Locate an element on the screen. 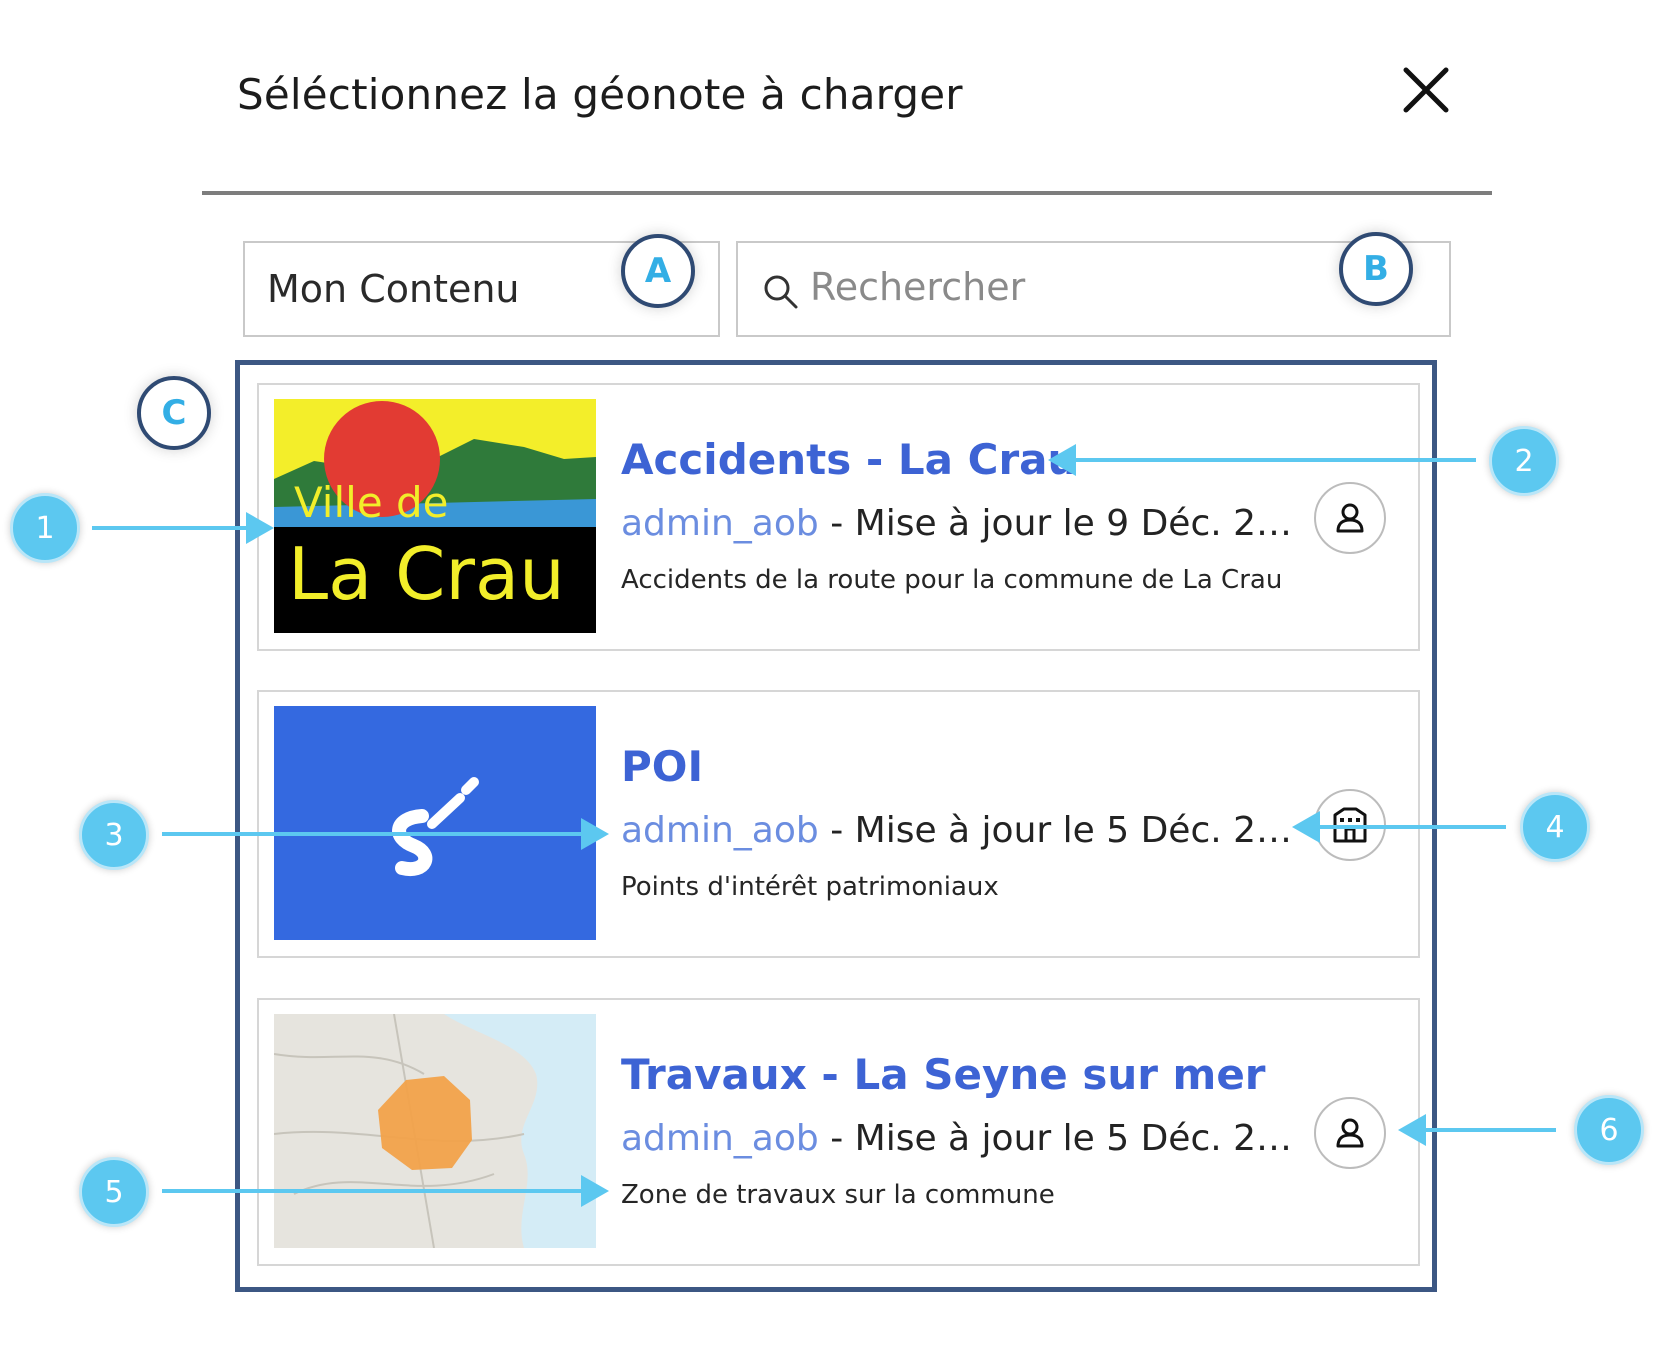  callout-3: 3 is located at coordinates (114, 835).